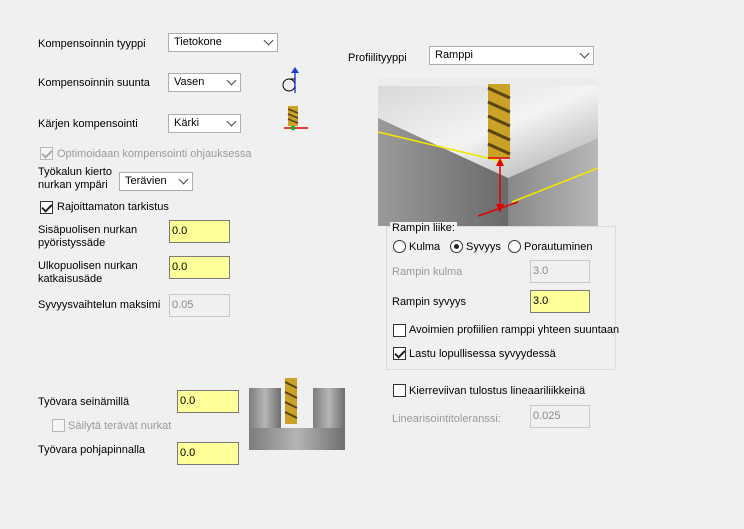 The width and height of the screenshot is (744, 529). What do you see at coordinates (427, 272) in the screenshot?
I see `ramp-angle-label: Rampin kulma` at bounding box center [427, 272].